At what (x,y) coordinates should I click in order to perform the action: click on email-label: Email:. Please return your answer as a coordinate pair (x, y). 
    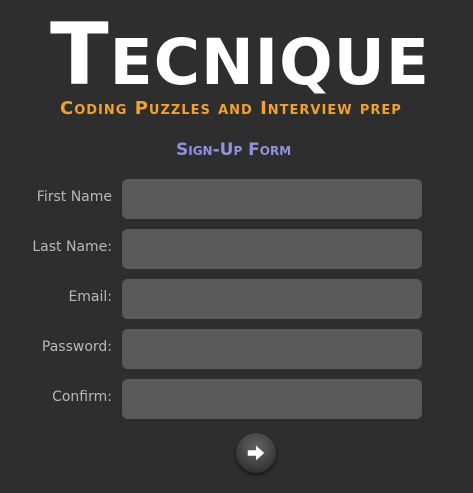
    Looking at the image, I should click on (90, 297).